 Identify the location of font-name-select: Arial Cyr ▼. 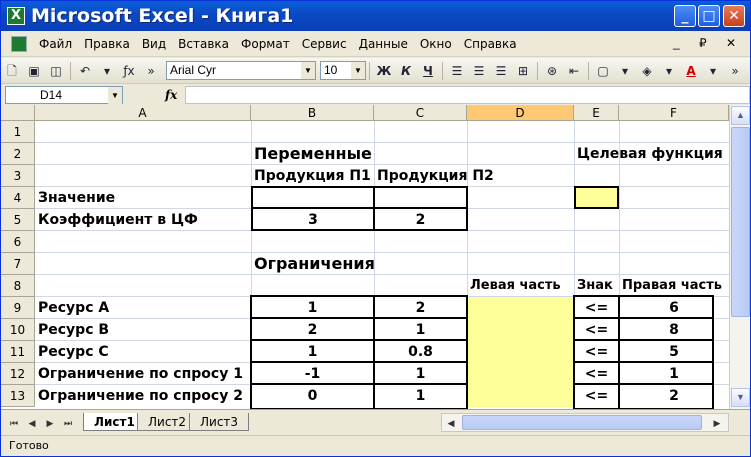
(241, 70).